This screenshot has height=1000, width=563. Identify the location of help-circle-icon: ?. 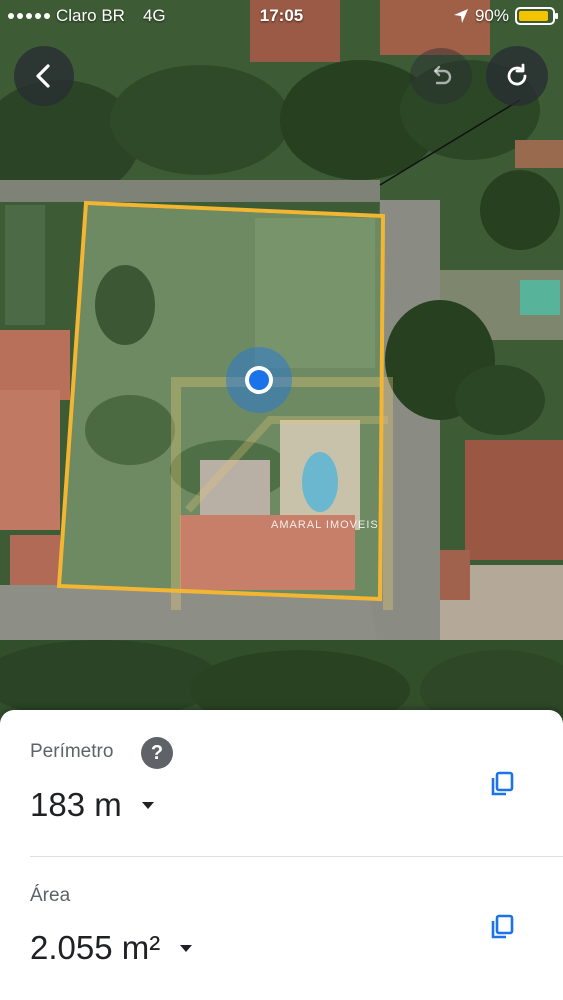
(157, 753).